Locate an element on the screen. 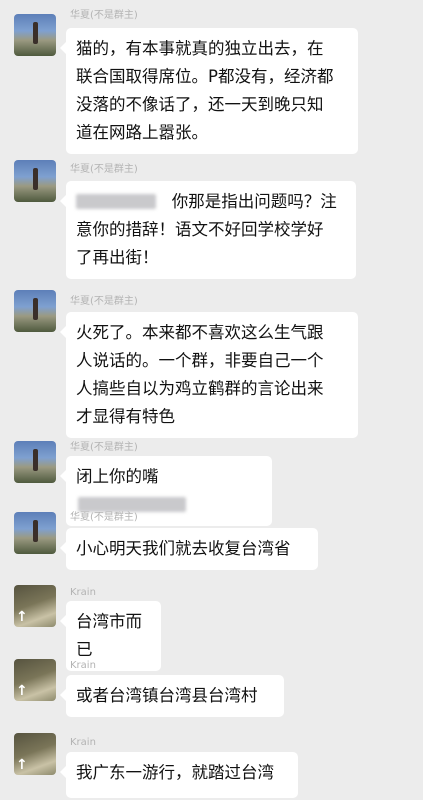  message-text-line: 意你的措辞！语文不好回学校学好 is located at coordinates (200, 229).